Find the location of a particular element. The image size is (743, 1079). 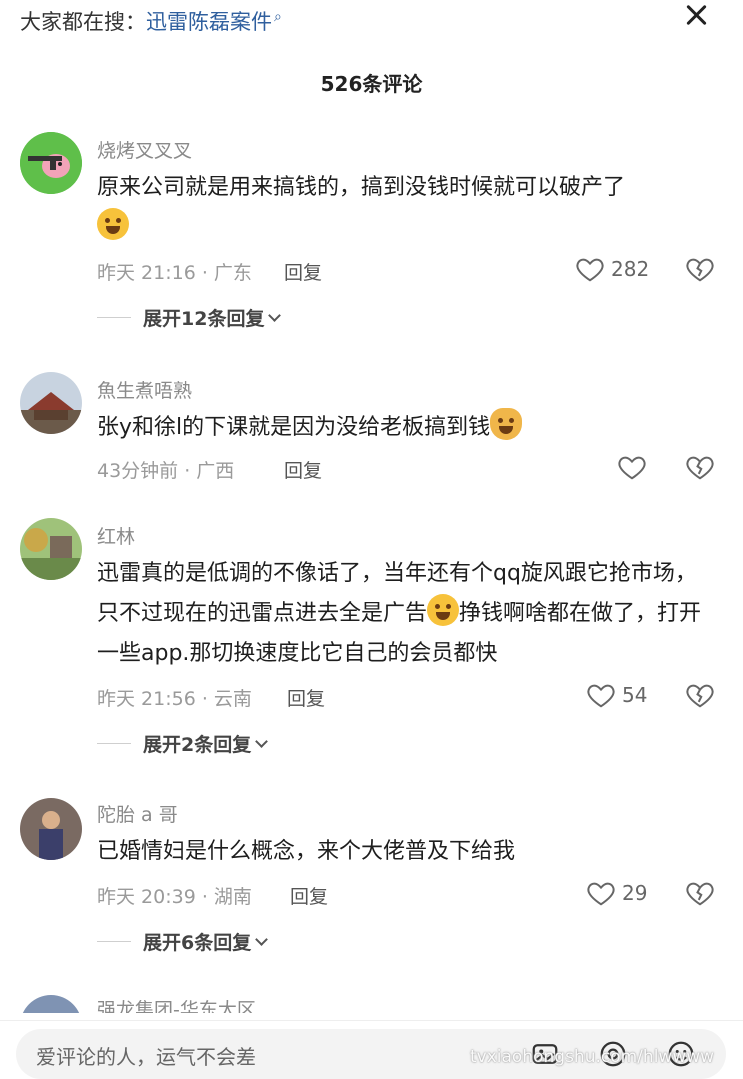

close-icon is located at coordinates (696, 16).